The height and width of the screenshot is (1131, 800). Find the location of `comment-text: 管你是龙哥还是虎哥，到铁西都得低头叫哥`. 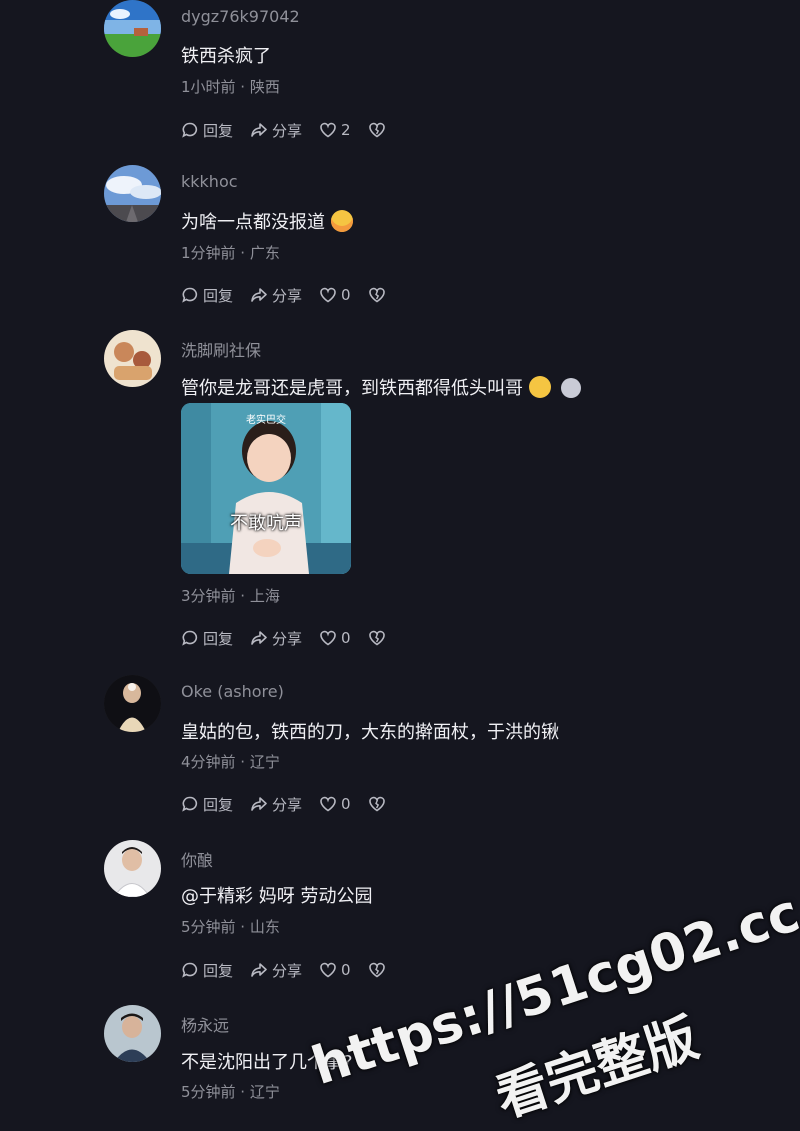

comment-text: 管你是龙哥还是虎哥，到铁西都得低头叫哥 is located at coordinates (381, 387).